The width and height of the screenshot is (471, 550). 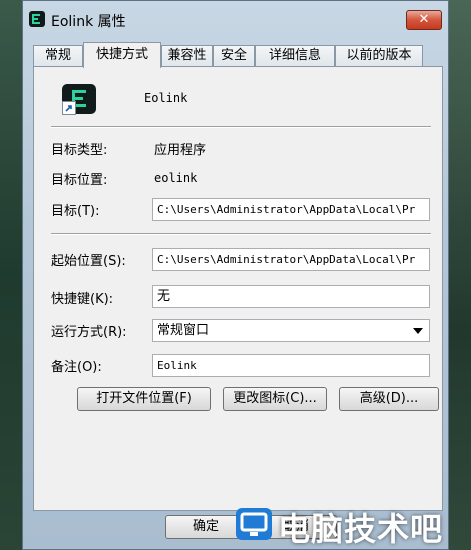 What do you see at coordinates (291, 296) in the screenshot?
I see `hotkey-field: 无` at bounding box center [291, 296].